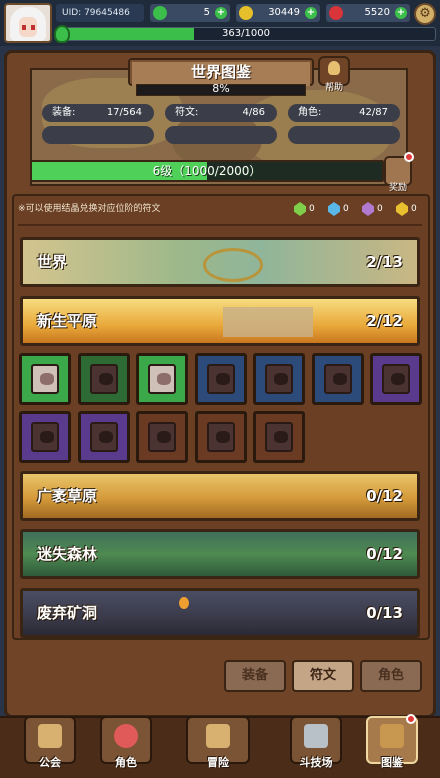 This screenshot has width=440, height=778. Describe the element at coordinates (398, 186) in the screenshot. I see `reward-label: 奖励` at that location.